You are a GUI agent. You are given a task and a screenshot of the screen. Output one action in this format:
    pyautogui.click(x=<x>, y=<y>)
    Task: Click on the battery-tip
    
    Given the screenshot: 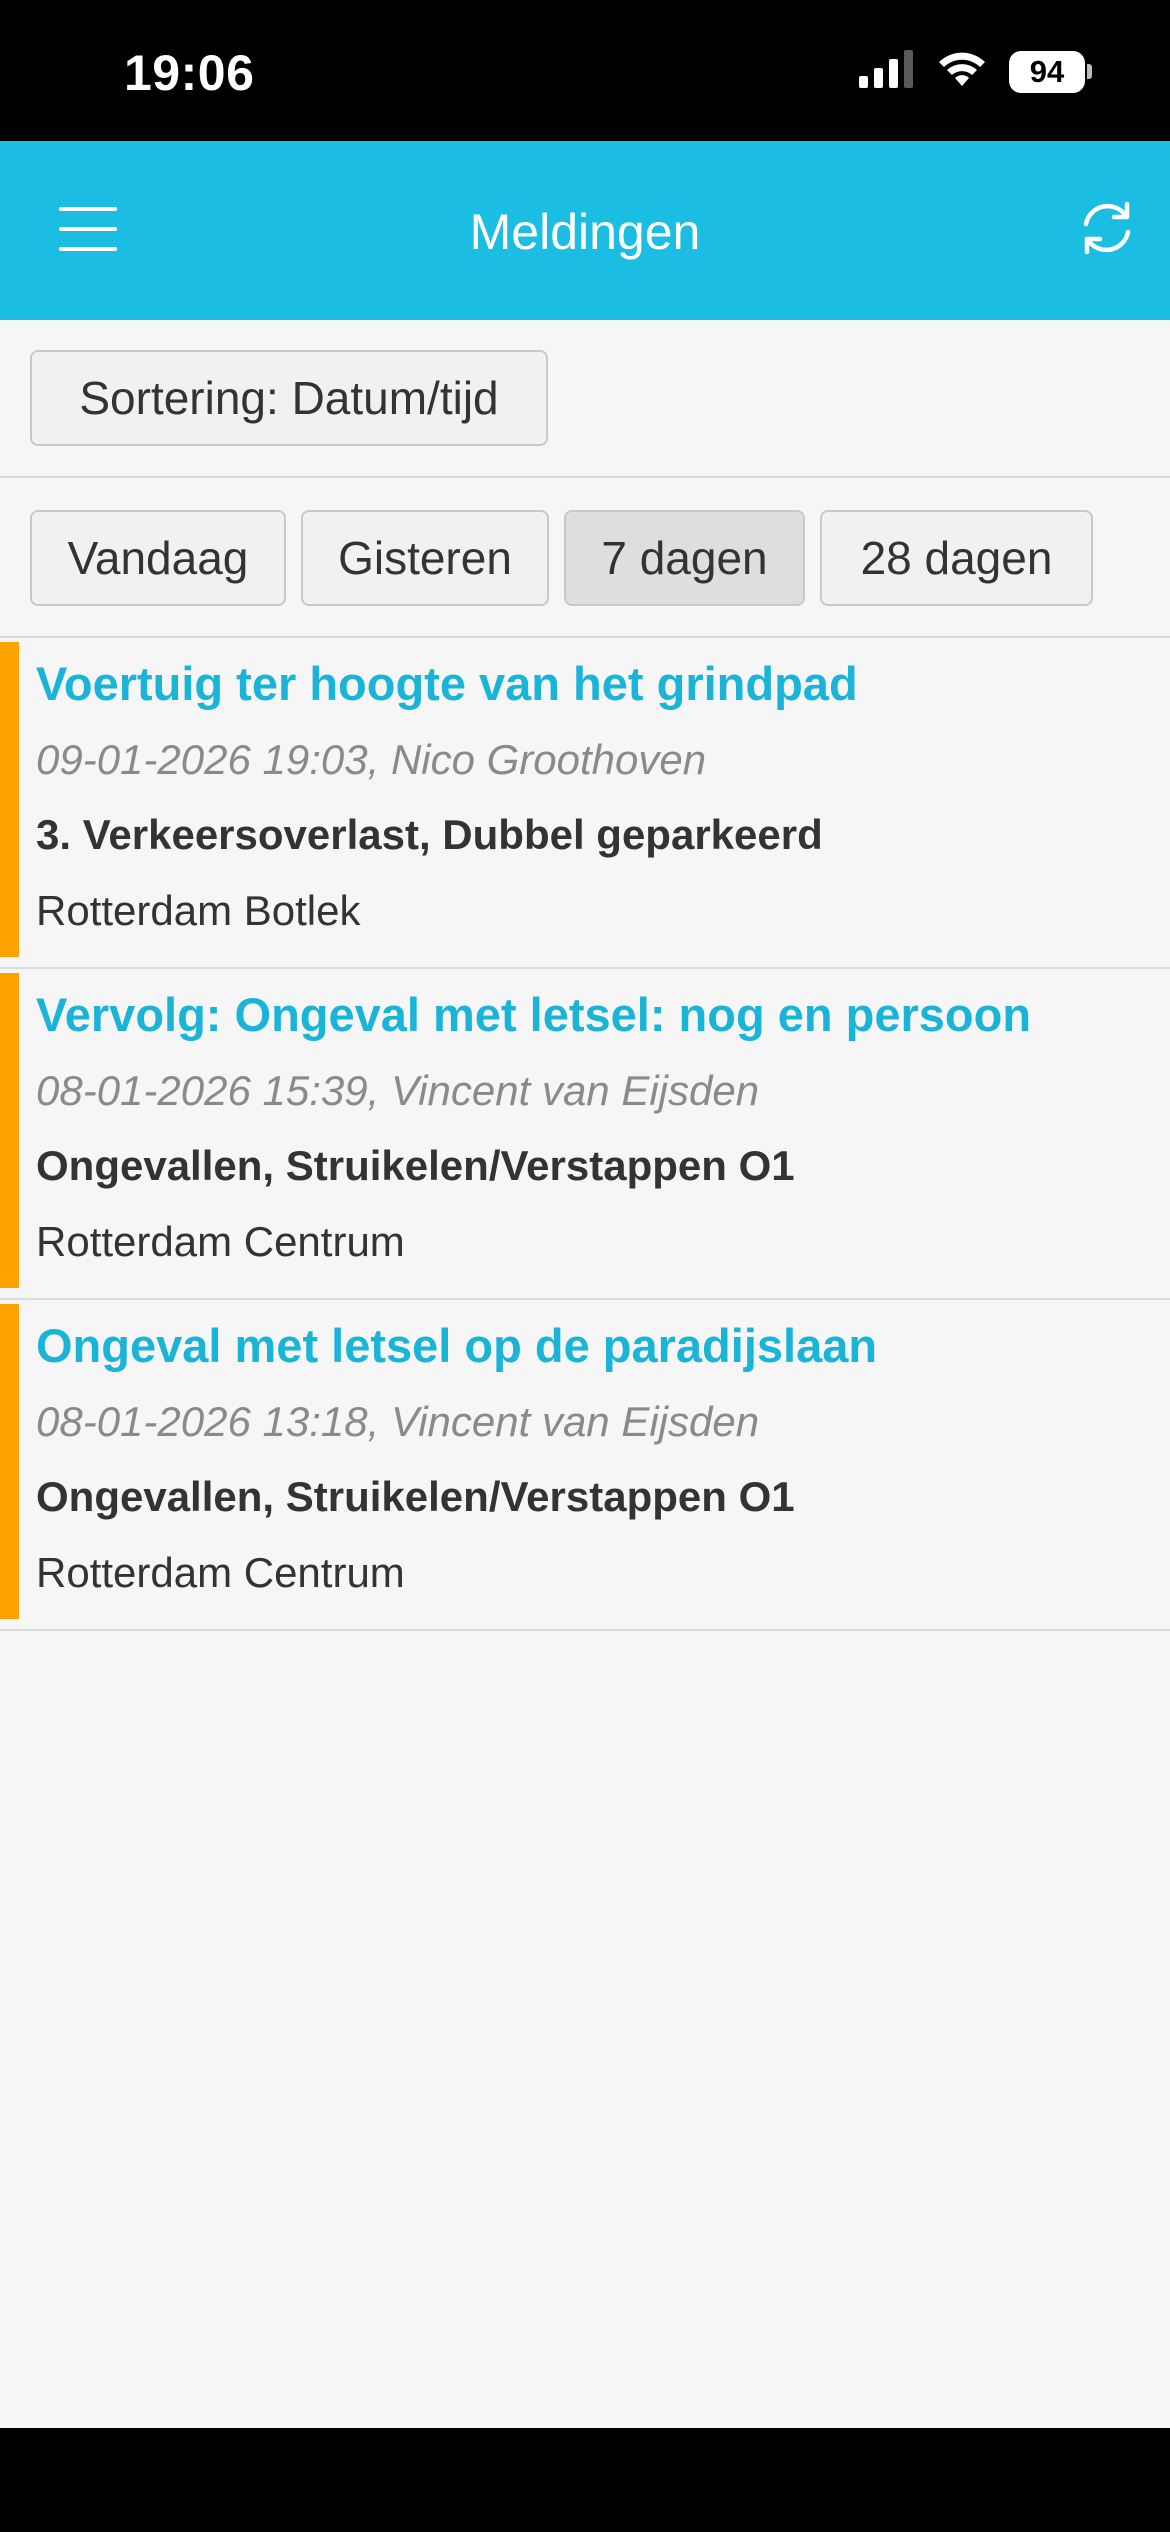 What is the action you would take?
    pyautogui.click(x=1089, y=71)
    